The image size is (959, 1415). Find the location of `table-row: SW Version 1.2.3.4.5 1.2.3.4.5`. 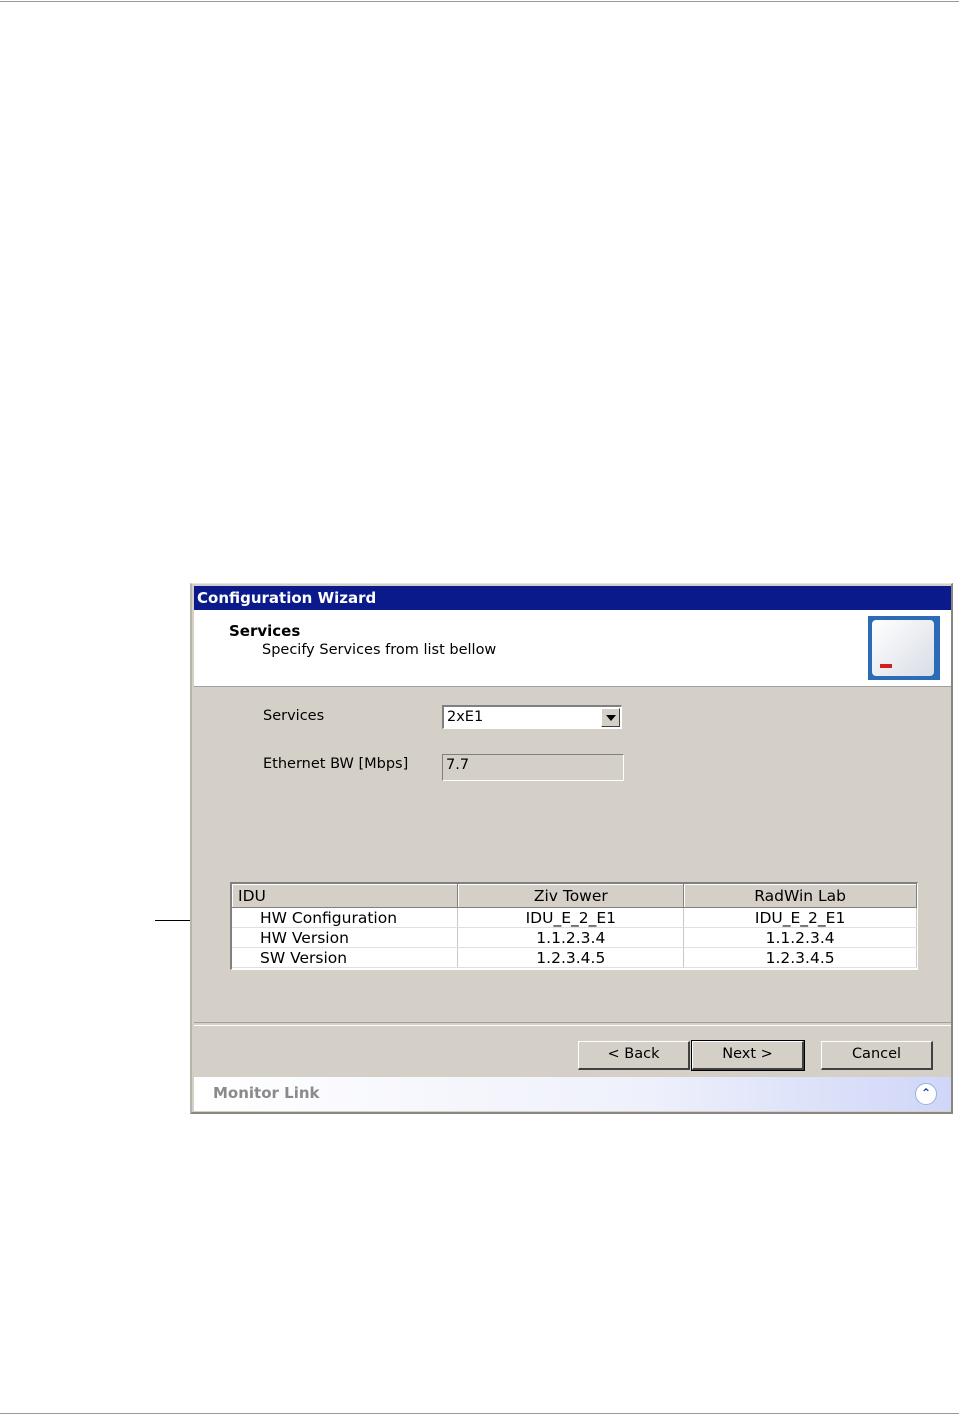

table-row: SW Version 1.2.3.4.5 1.2.3.4.5 is located at coordinates (574, 957).